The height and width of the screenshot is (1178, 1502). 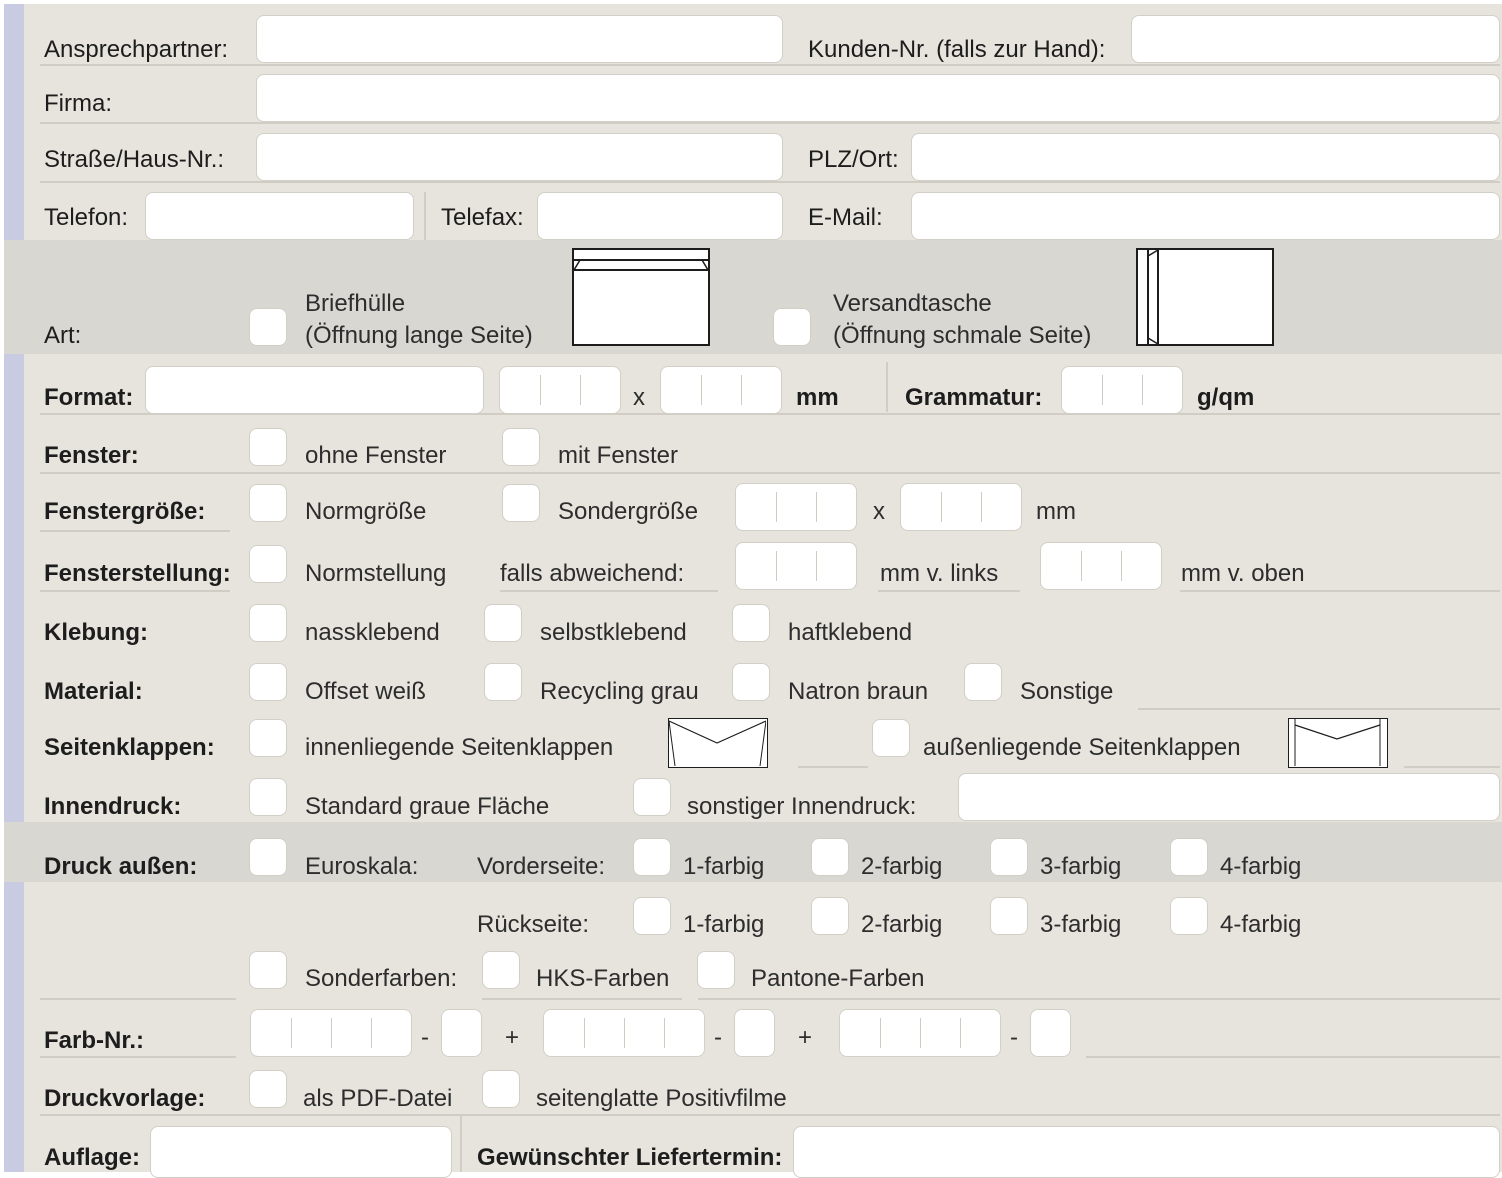 I want to click on rueck-1farbig-checkbox, so click(x=652, y=916).